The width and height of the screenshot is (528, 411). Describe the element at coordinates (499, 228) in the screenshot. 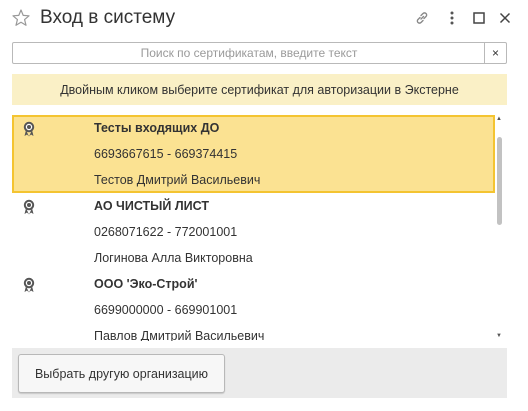

I see `list-scrollbar: ▲ ▼` at that location.